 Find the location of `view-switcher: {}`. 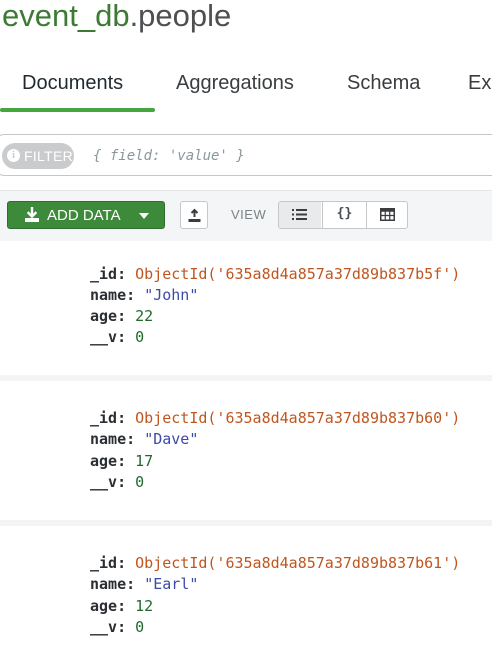

view-switcher: {} is located at coordinates (343, 215).